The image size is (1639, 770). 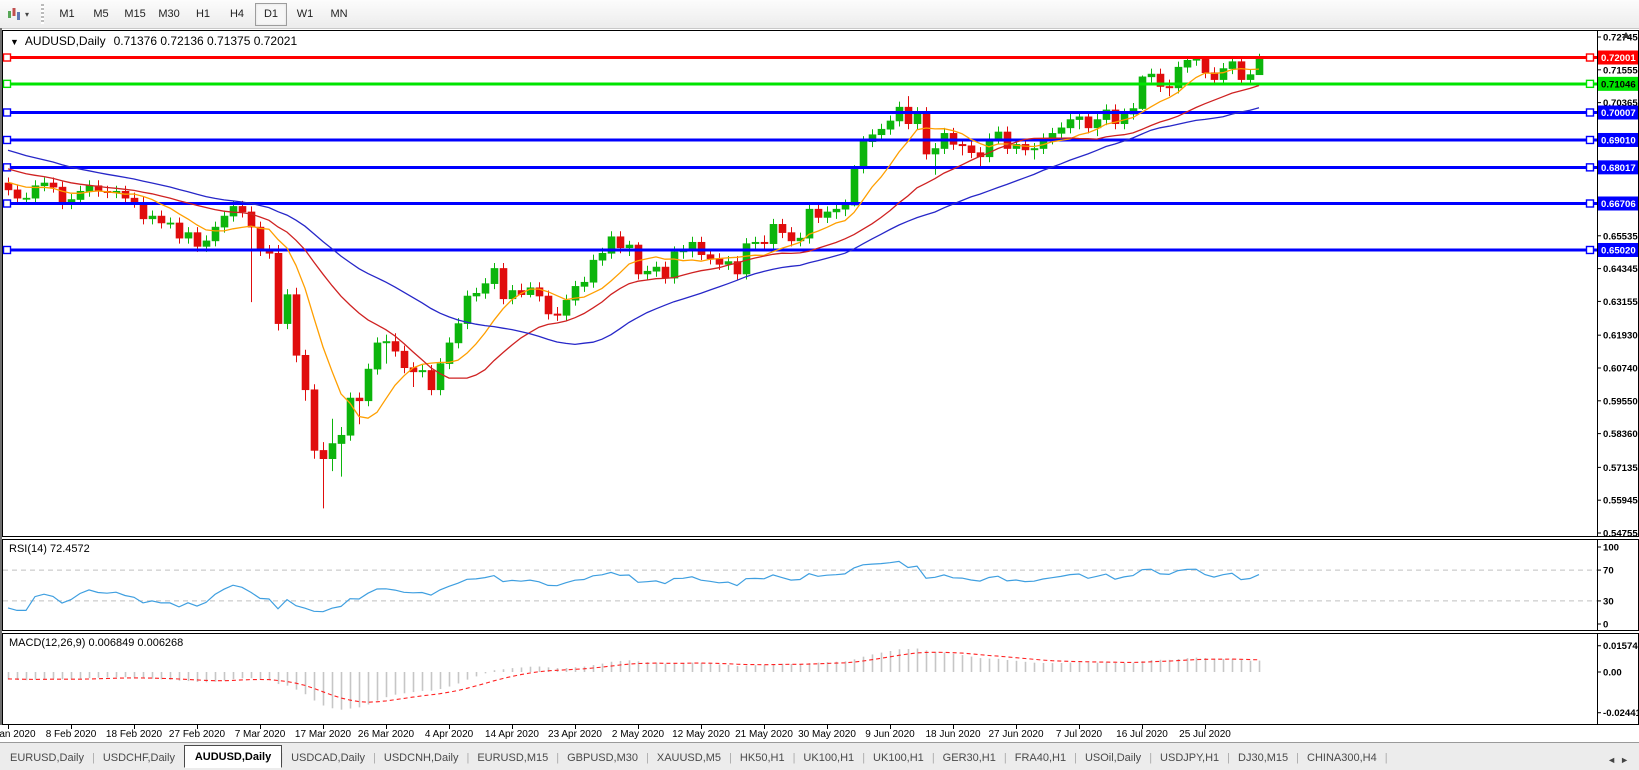 I want to click on price-label-badge-0.71046: 0.71046, so click(x=1618, y=83).